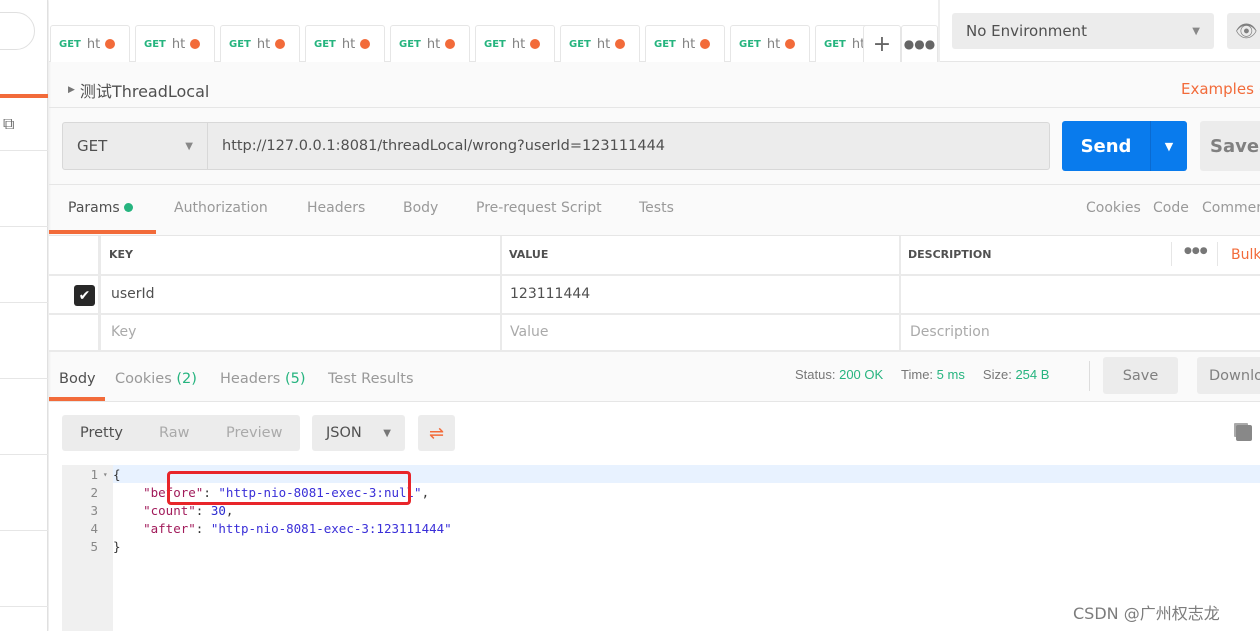 The height and width of the screenshot is (631, 1260). Describe the element at coordinates (861, 374) in the screenshot. I see `status-code: 200 OK` at that location.